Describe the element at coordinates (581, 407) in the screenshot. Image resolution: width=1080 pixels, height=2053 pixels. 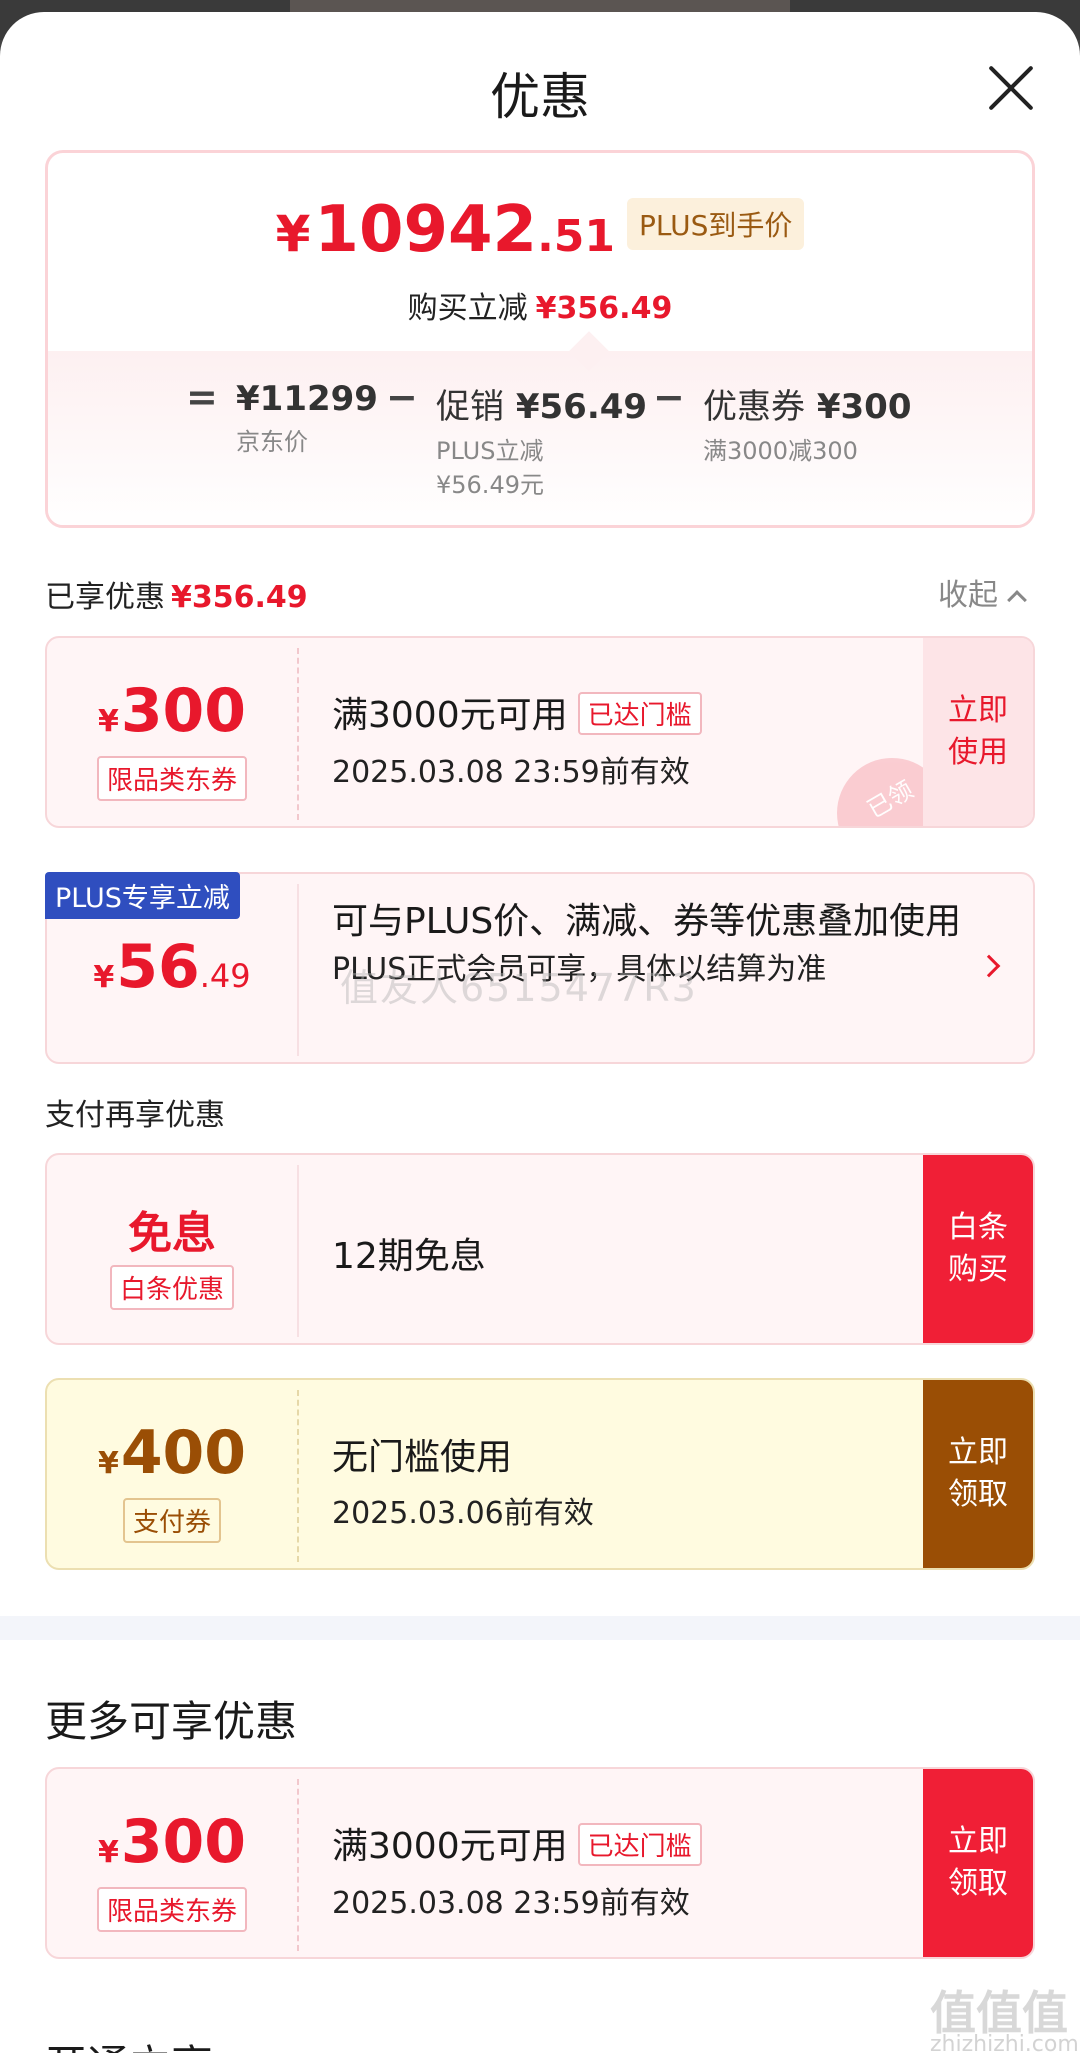
I see `promo-value: ¥56.49` at that location.